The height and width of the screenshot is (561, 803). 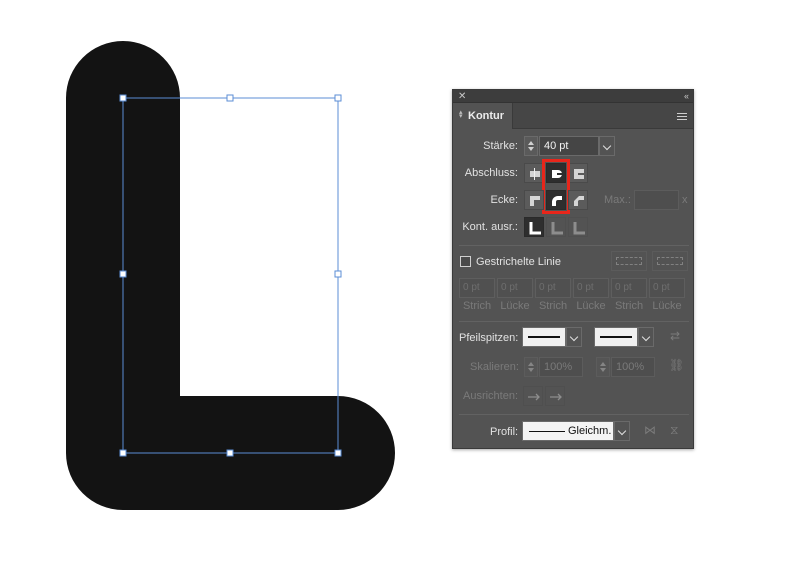 What do you see at coordinates (573, 96) in the screenshot?
I see `panel-title-bar: ✕ ‹‹` at bounding box center [573, 96].